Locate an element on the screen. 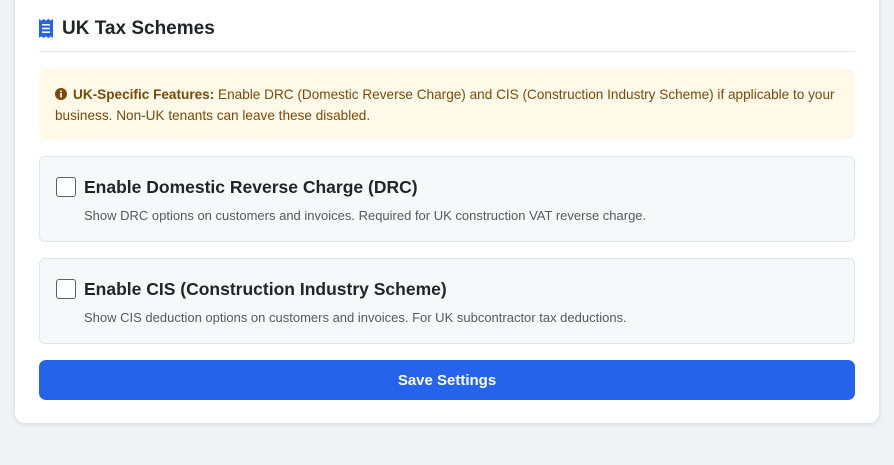 The width and height of the screenshot is (894, 465). cis-checkbox is located at coordinates (66, 289).